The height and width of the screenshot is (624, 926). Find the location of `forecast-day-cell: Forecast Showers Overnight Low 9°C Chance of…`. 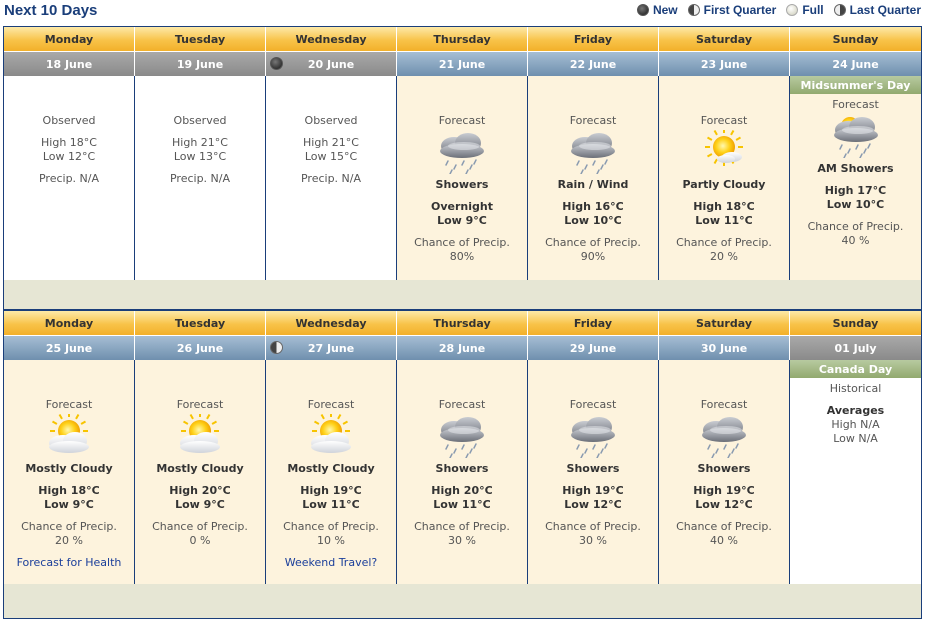

forecast-day-cell: Forecast Showers Overnight Low 9°C Chance of… is located at coordinates (462, 178).